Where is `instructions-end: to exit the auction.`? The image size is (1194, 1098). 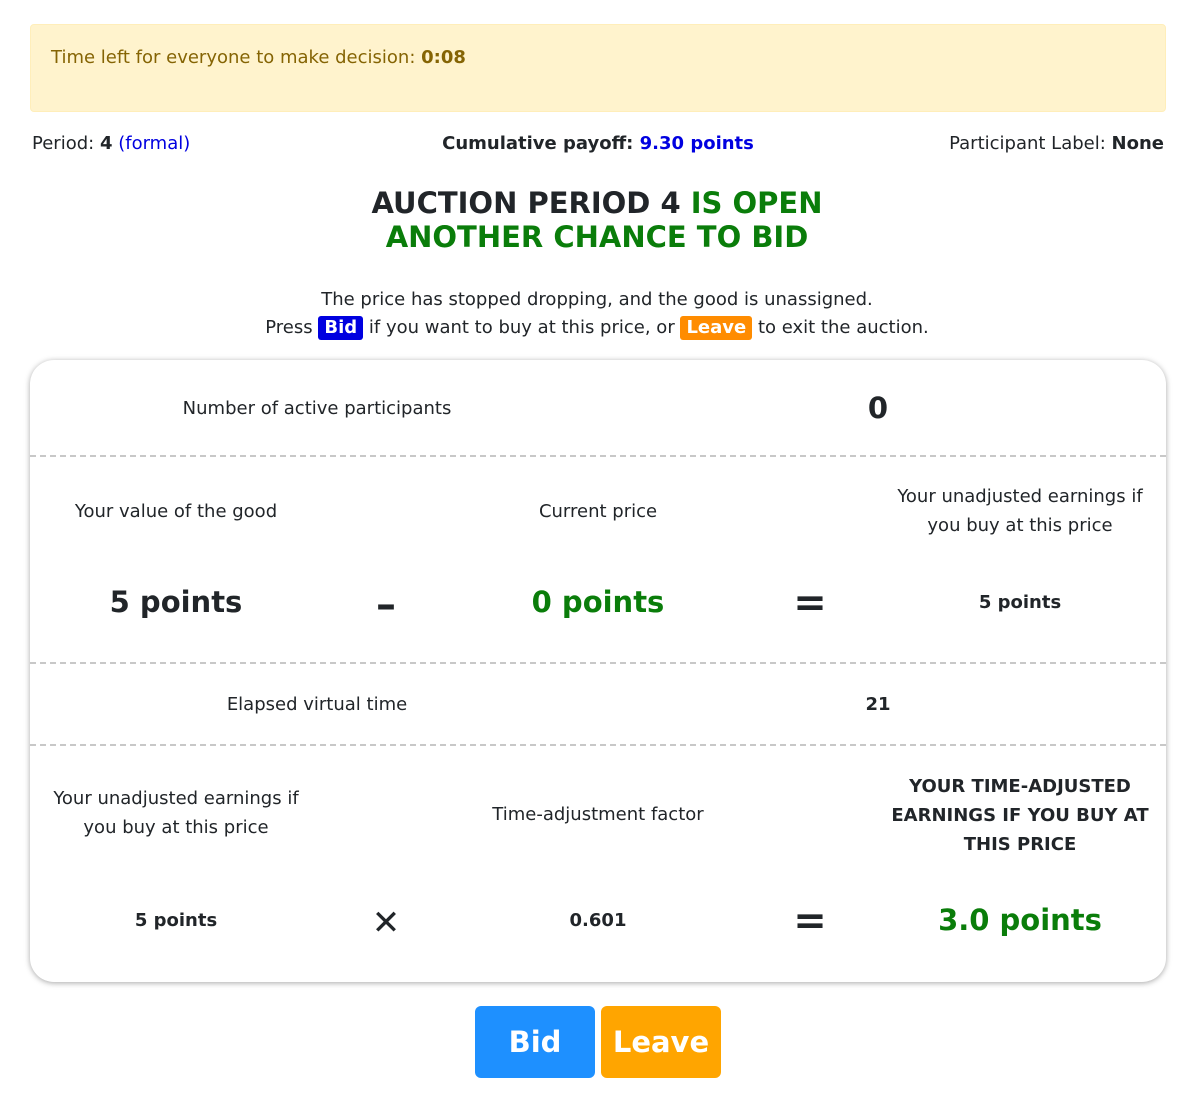
instructions-end: to exit the auction. is located at coordinates (843, 327).